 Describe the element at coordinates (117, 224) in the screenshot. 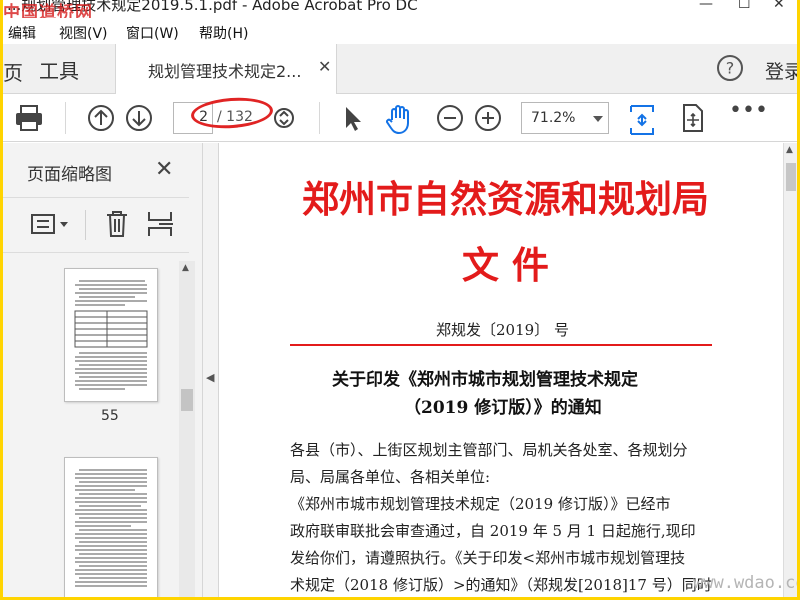

I see `delete-page-icon` at that location.